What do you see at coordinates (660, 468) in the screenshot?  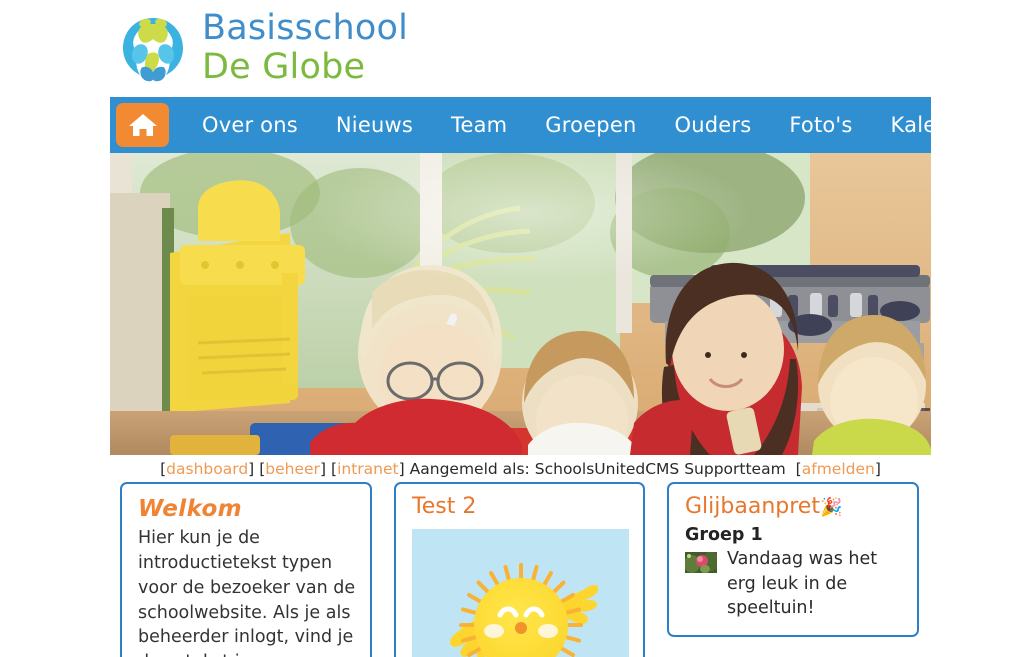 I see `logged-in-user: SchoolsUnitedCMS Supportteam` at bounding box center [660, 468].